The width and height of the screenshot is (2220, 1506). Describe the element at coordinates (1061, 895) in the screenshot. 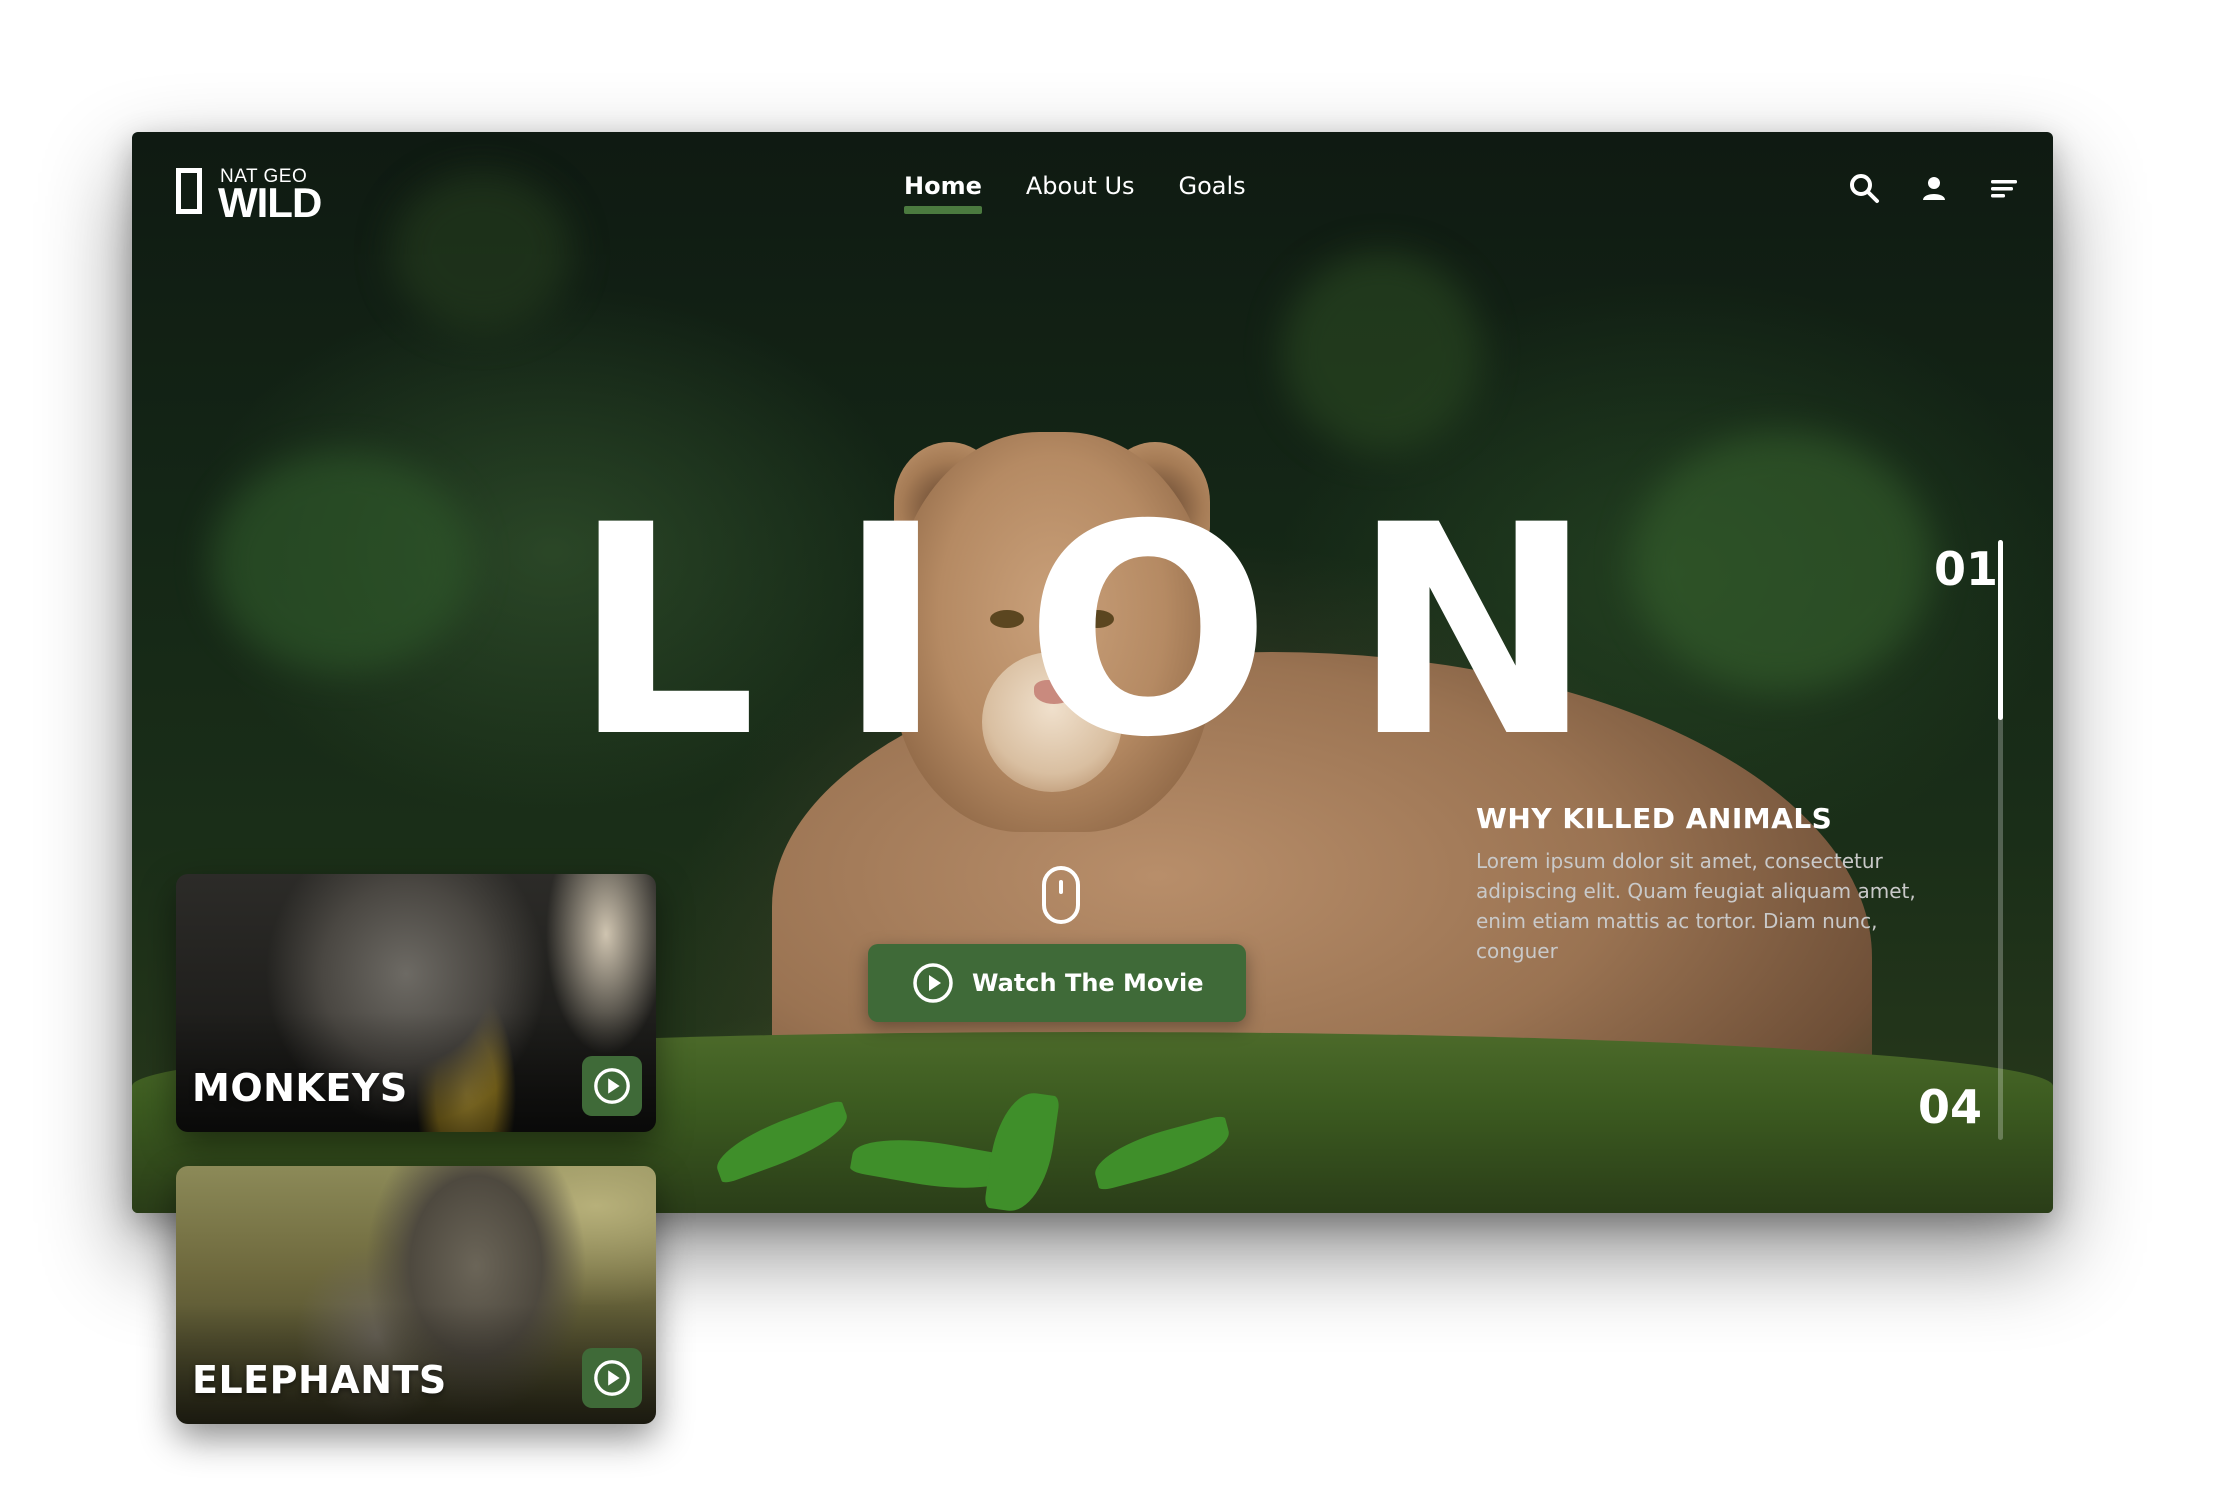

I see `mouse-icon` at that location.